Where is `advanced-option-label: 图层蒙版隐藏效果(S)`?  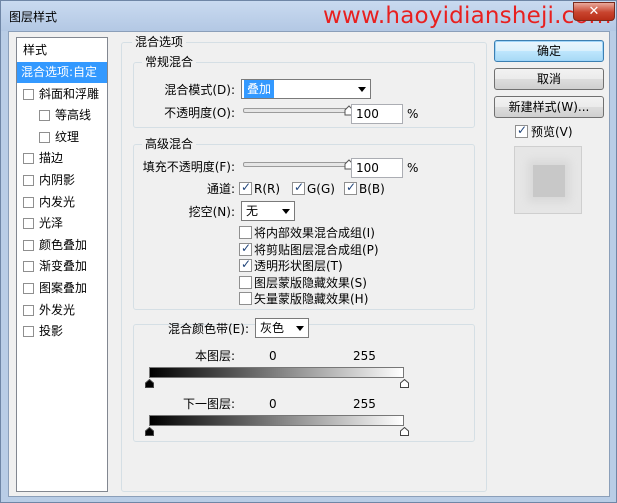 advanced-option-label: 图层蒙版隐藏效果(S) is located at coordinates (310, 282).